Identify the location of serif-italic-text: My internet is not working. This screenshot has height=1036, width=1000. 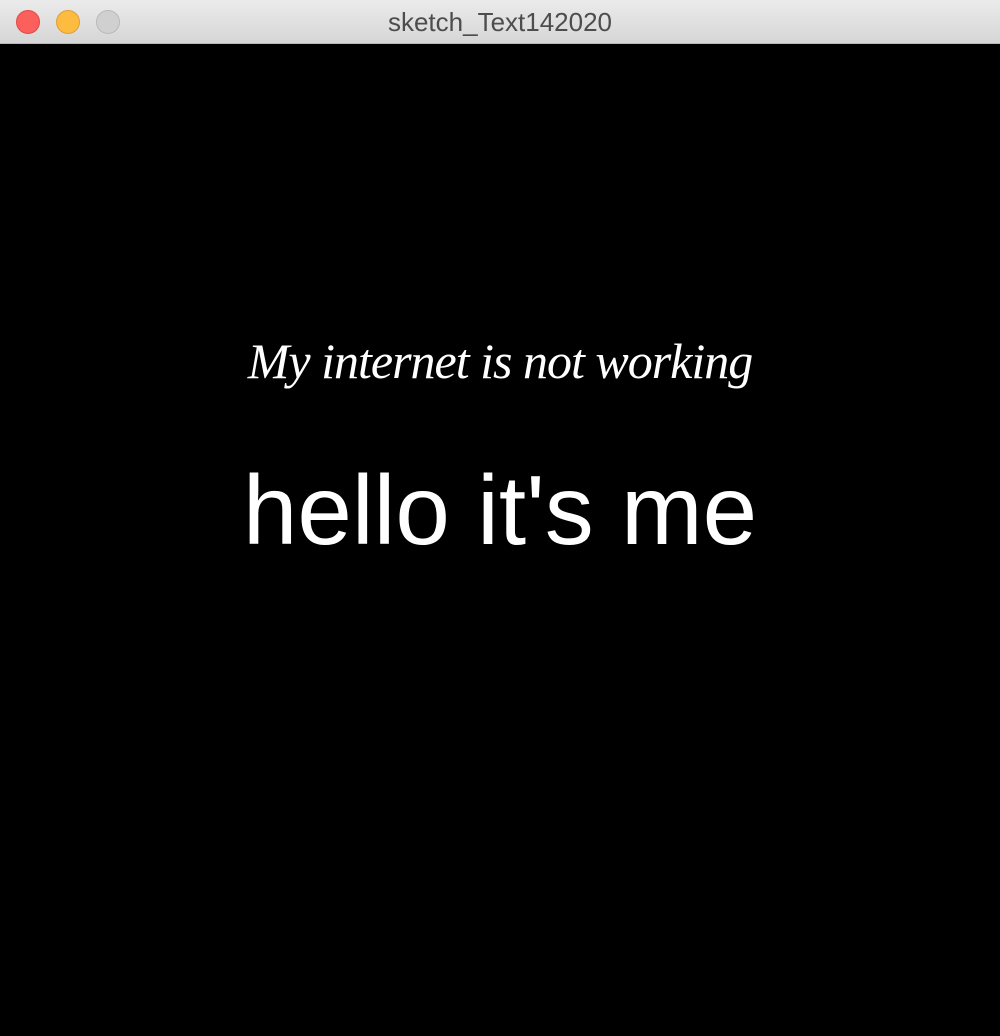
(500, 361).